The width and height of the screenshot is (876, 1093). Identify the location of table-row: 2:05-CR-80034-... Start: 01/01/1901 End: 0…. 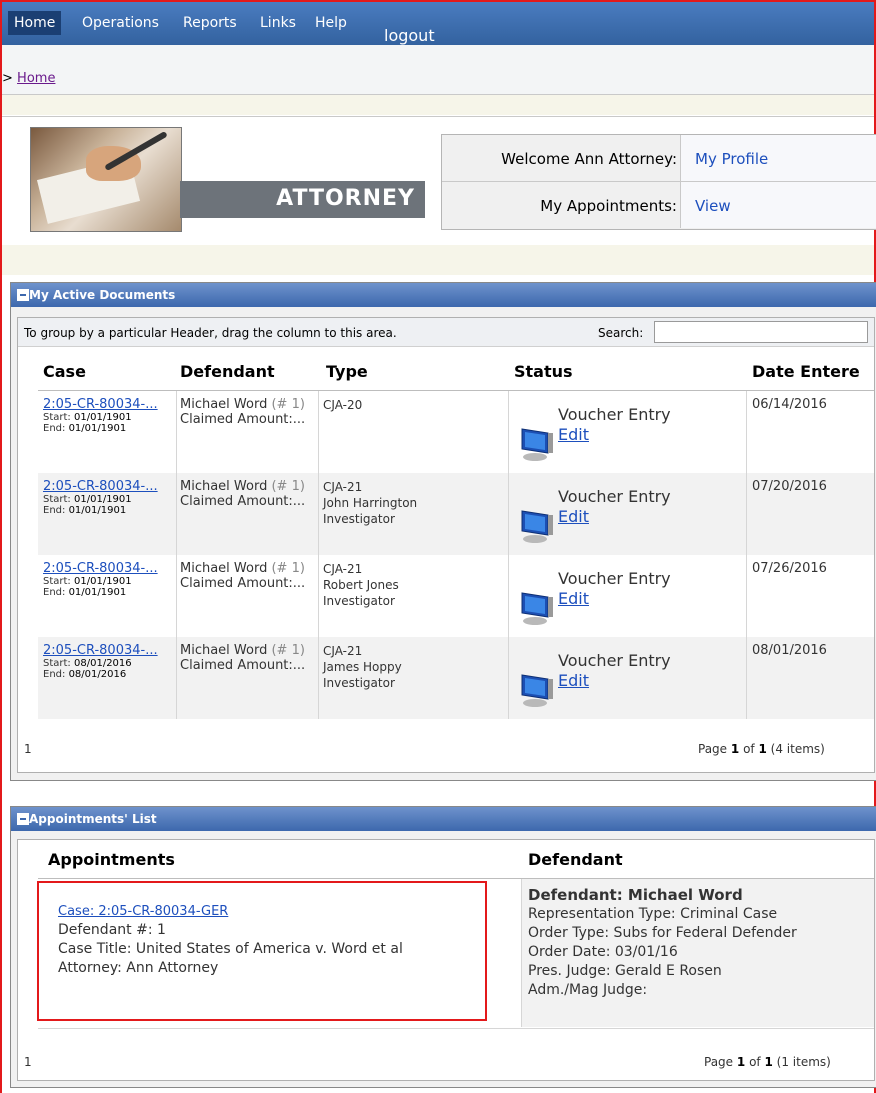
(456, 596).